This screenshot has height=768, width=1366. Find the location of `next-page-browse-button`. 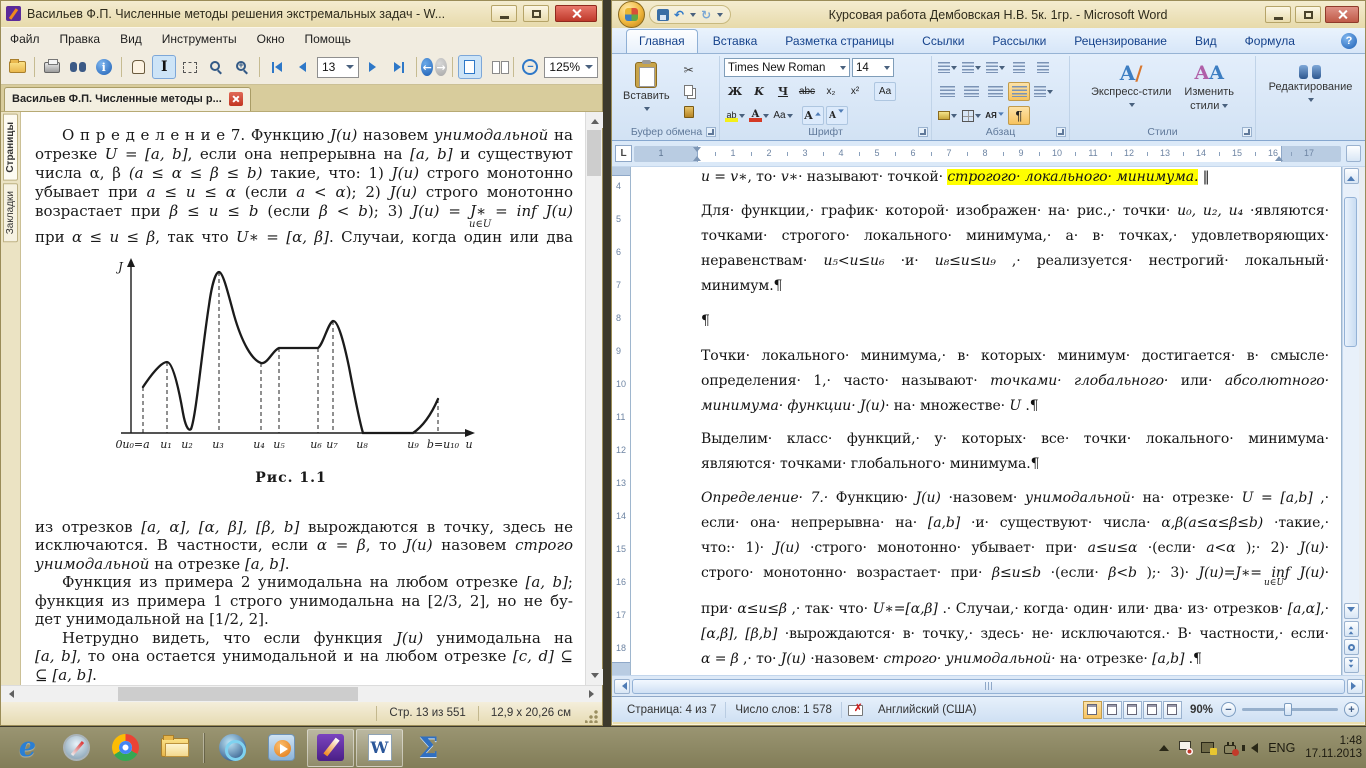

next-page-browse-button is located at coordinates (1351, 665).